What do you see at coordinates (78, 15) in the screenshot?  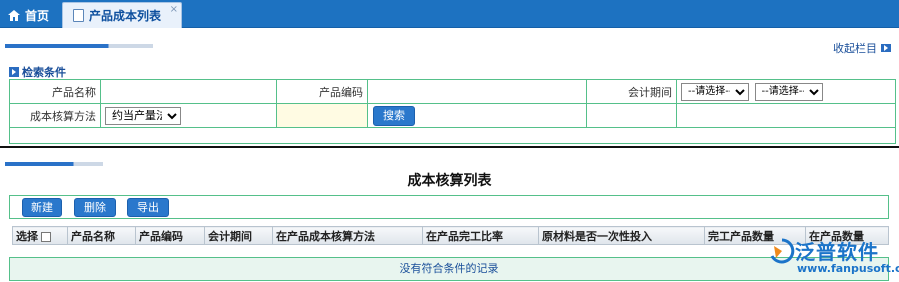 I see `document-icon` at bounding box center [78, 15].